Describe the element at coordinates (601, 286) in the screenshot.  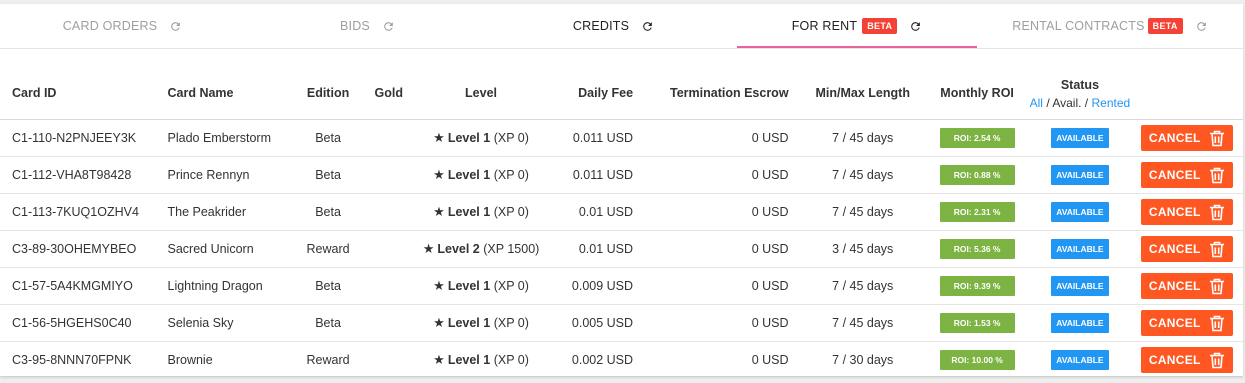
I see `daily-fee-cell: 0.009 USD` at that location.